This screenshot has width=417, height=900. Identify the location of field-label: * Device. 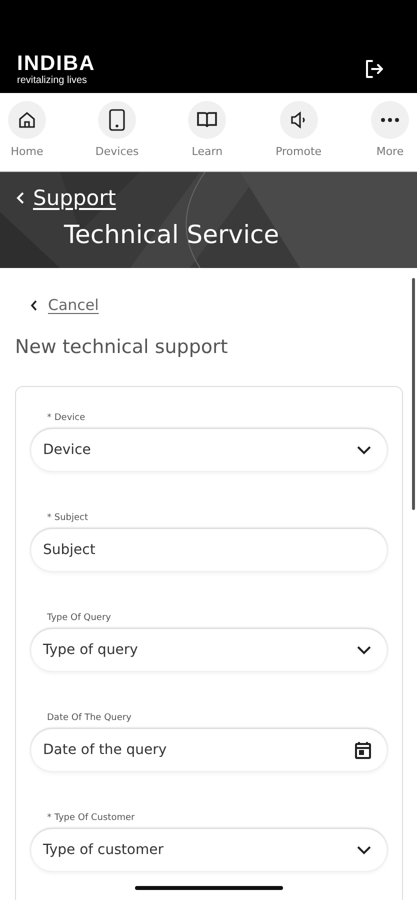
(66, 418).